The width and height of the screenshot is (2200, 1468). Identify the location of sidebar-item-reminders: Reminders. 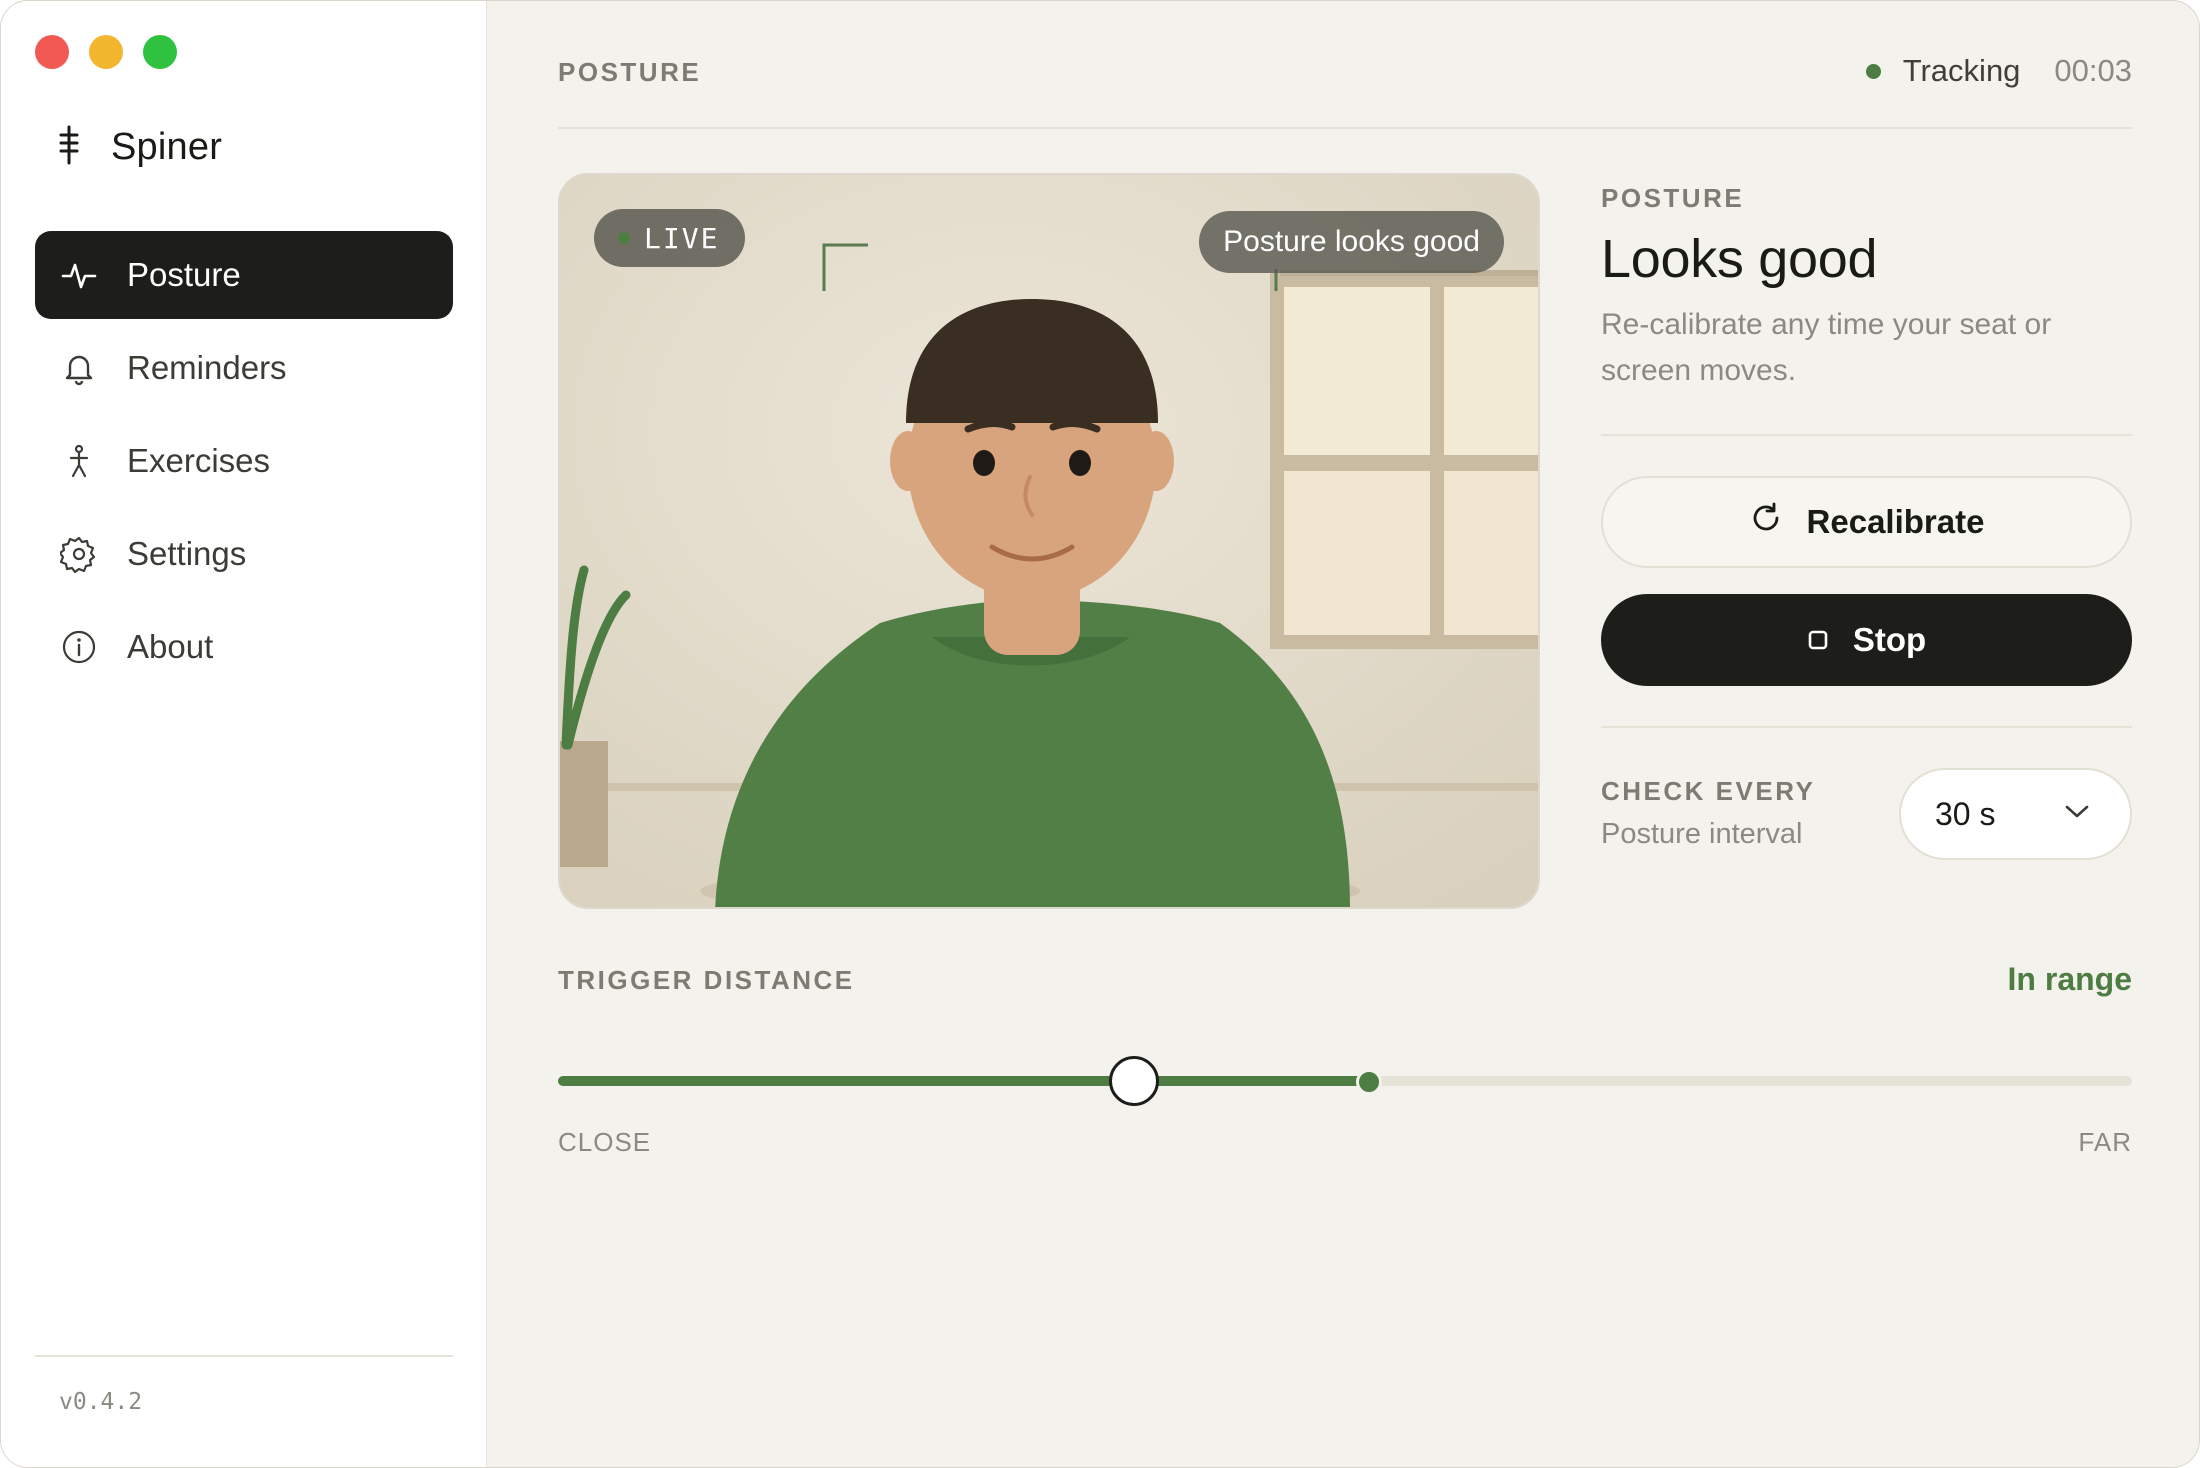
(244, 368).